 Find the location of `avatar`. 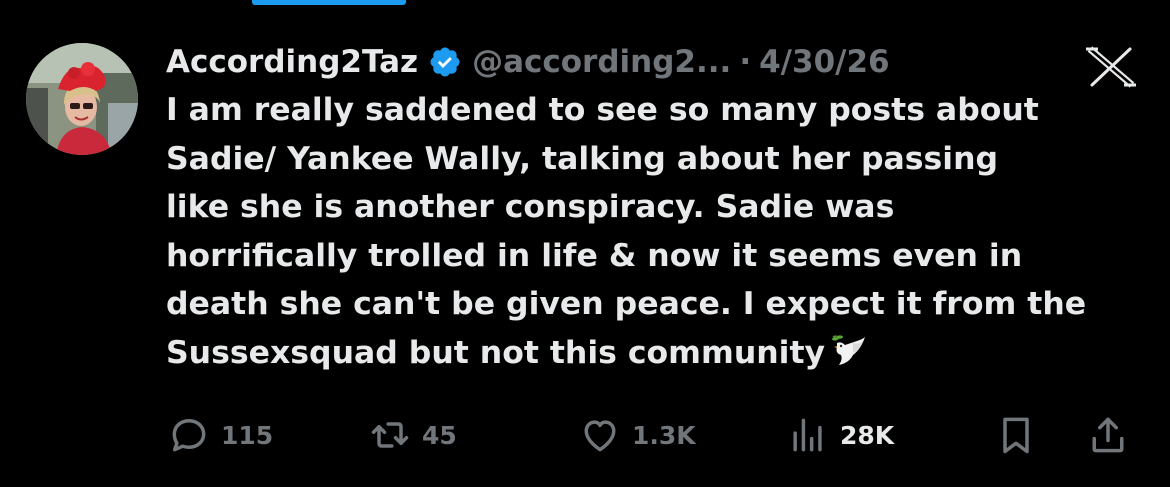

avatar is located at coordinates (82, 99).